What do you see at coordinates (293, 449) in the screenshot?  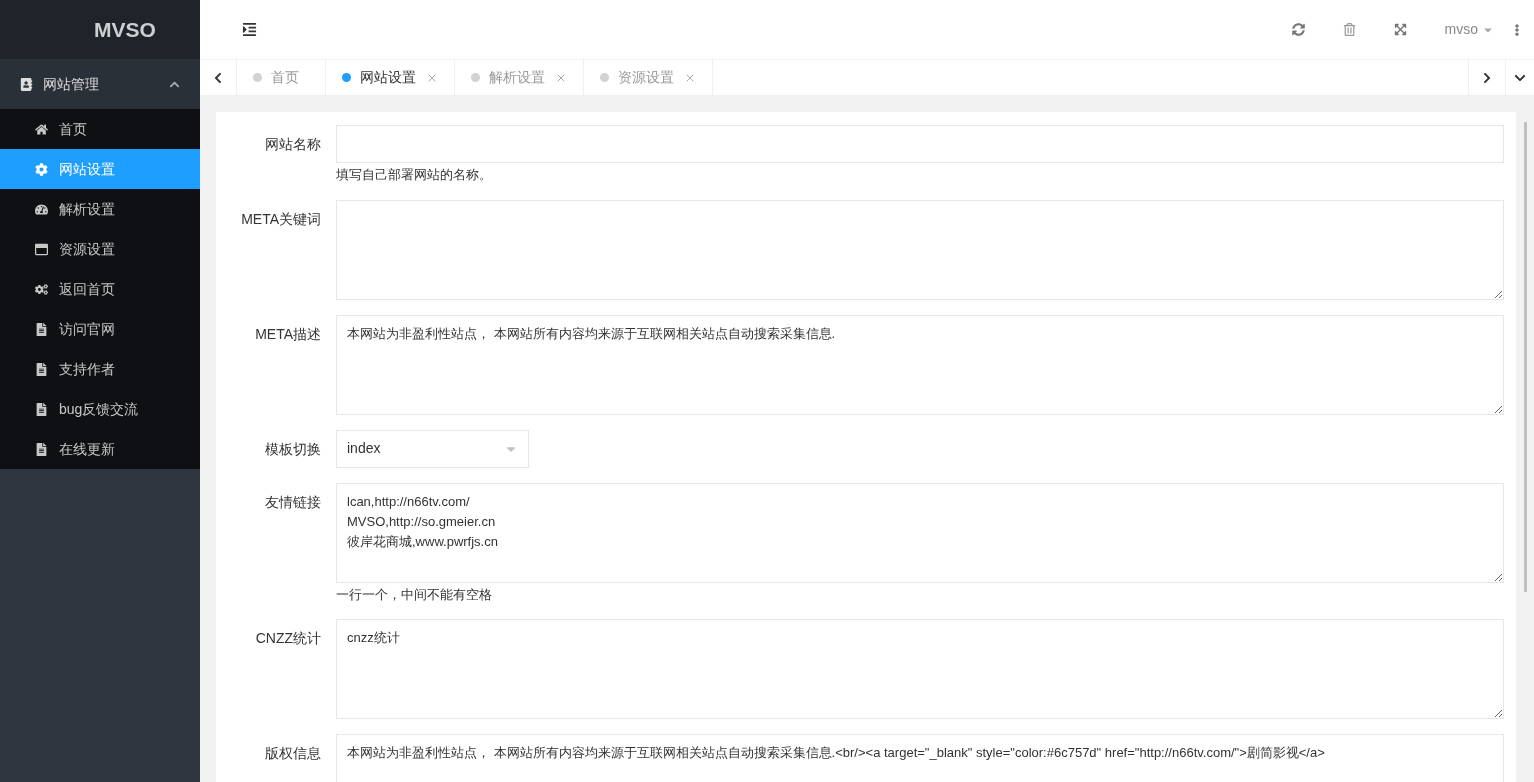 I see `field-label: 模板切换` at bounding box center [293, 449].